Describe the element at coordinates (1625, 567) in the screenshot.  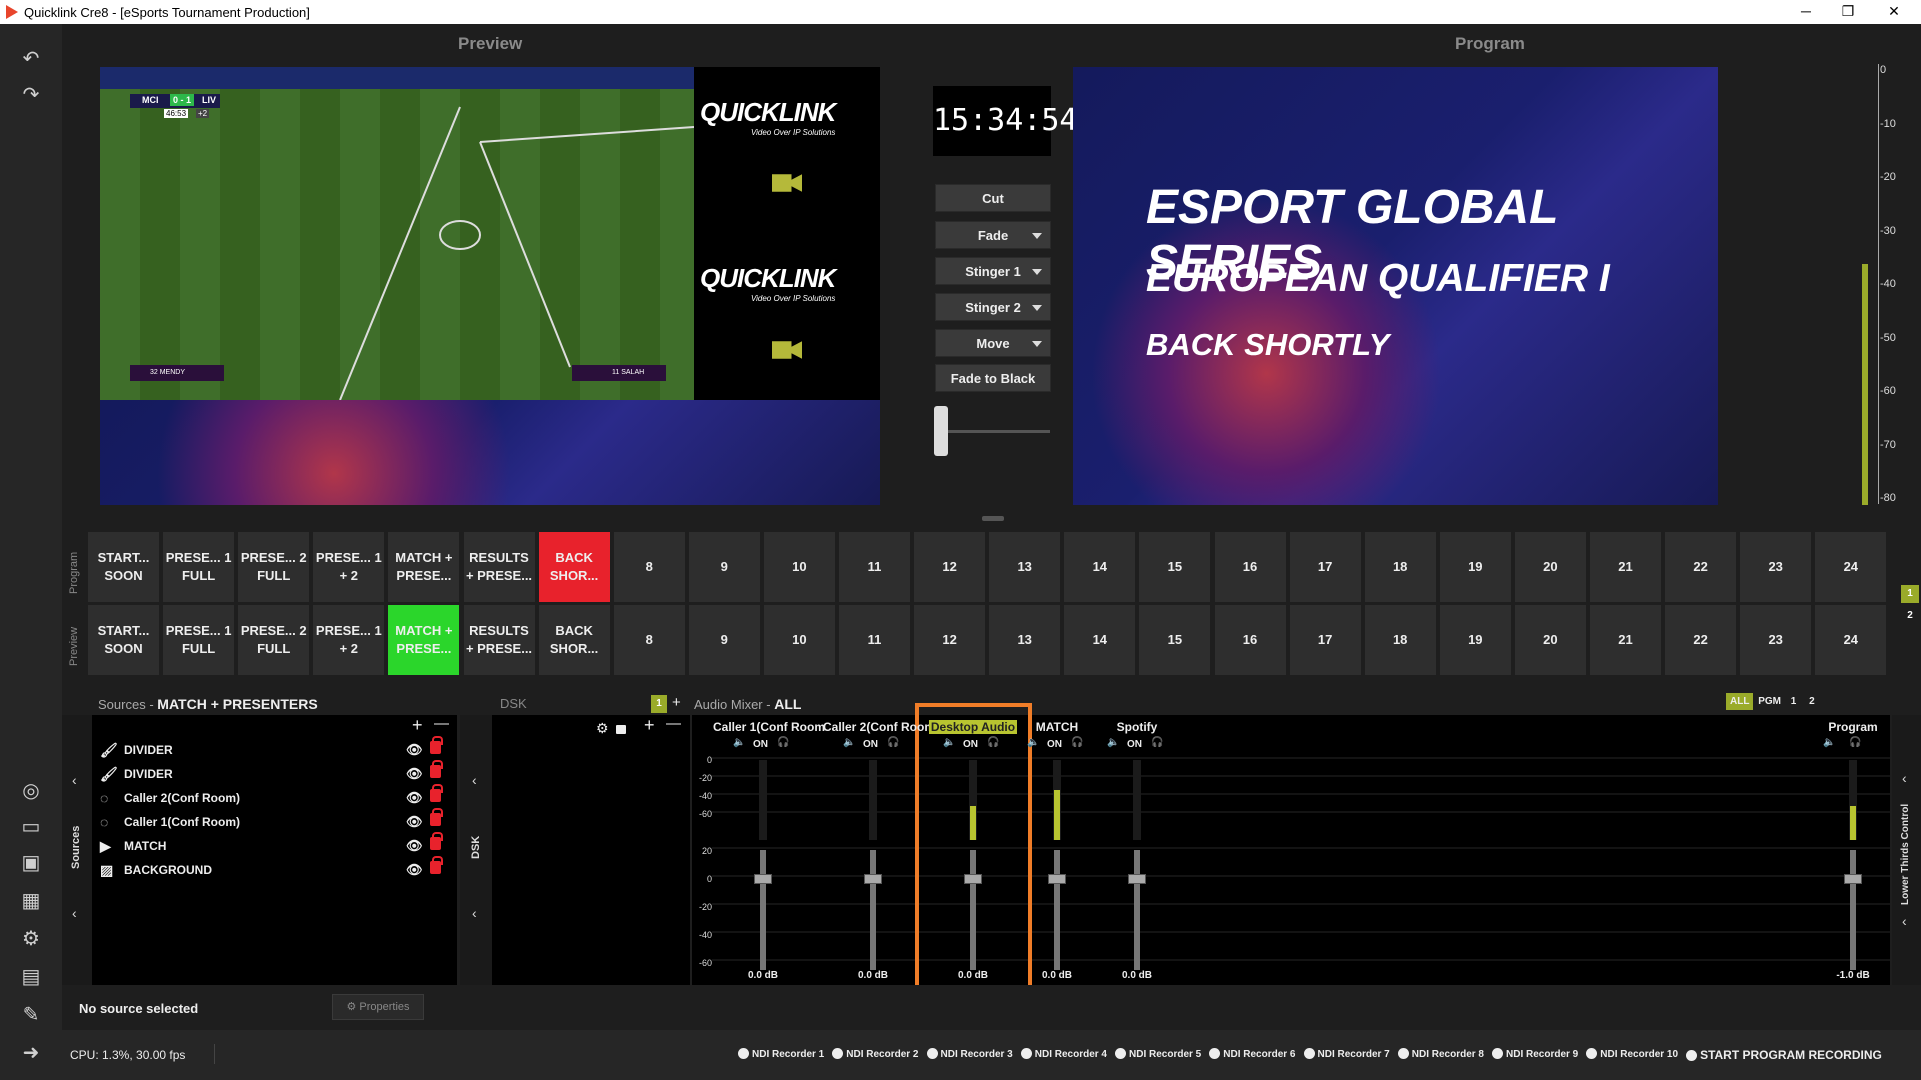
I see `program-scene-button: 21` at that location.